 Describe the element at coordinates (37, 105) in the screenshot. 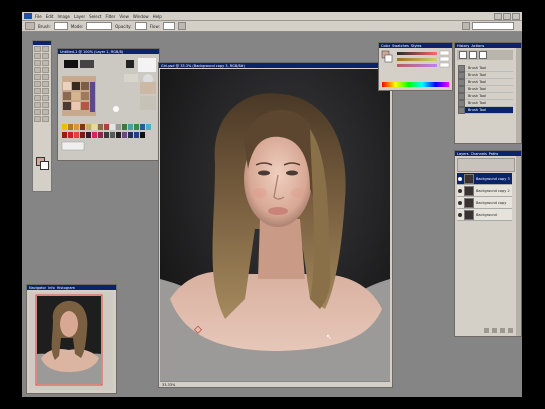

I see `pen-tool-icon` at that location.